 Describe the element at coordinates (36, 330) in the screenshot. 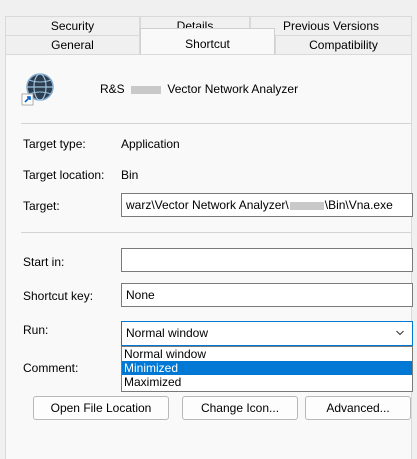

I see `run-label: Run:` at that location.